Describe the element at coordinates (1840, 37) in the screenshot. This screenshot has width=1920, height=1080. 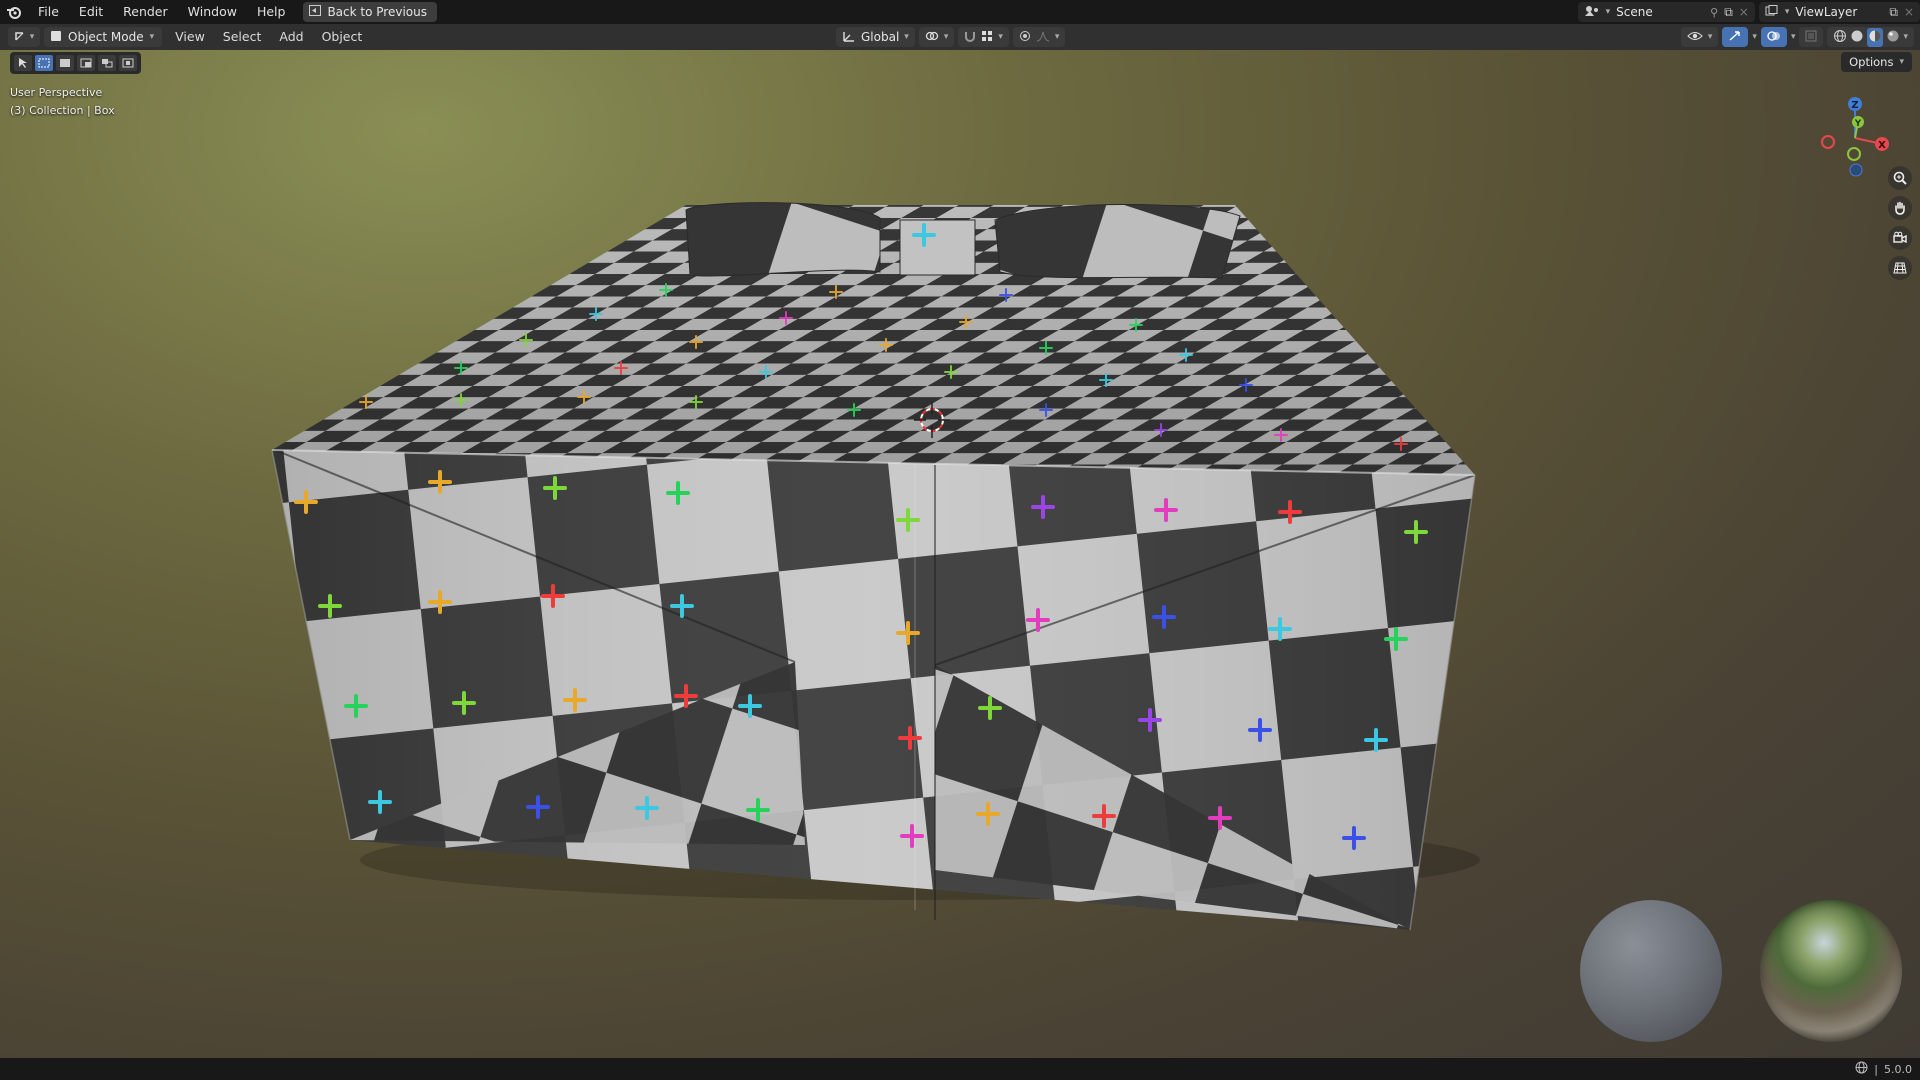
I see `wireframe-shading-icon` at that location.